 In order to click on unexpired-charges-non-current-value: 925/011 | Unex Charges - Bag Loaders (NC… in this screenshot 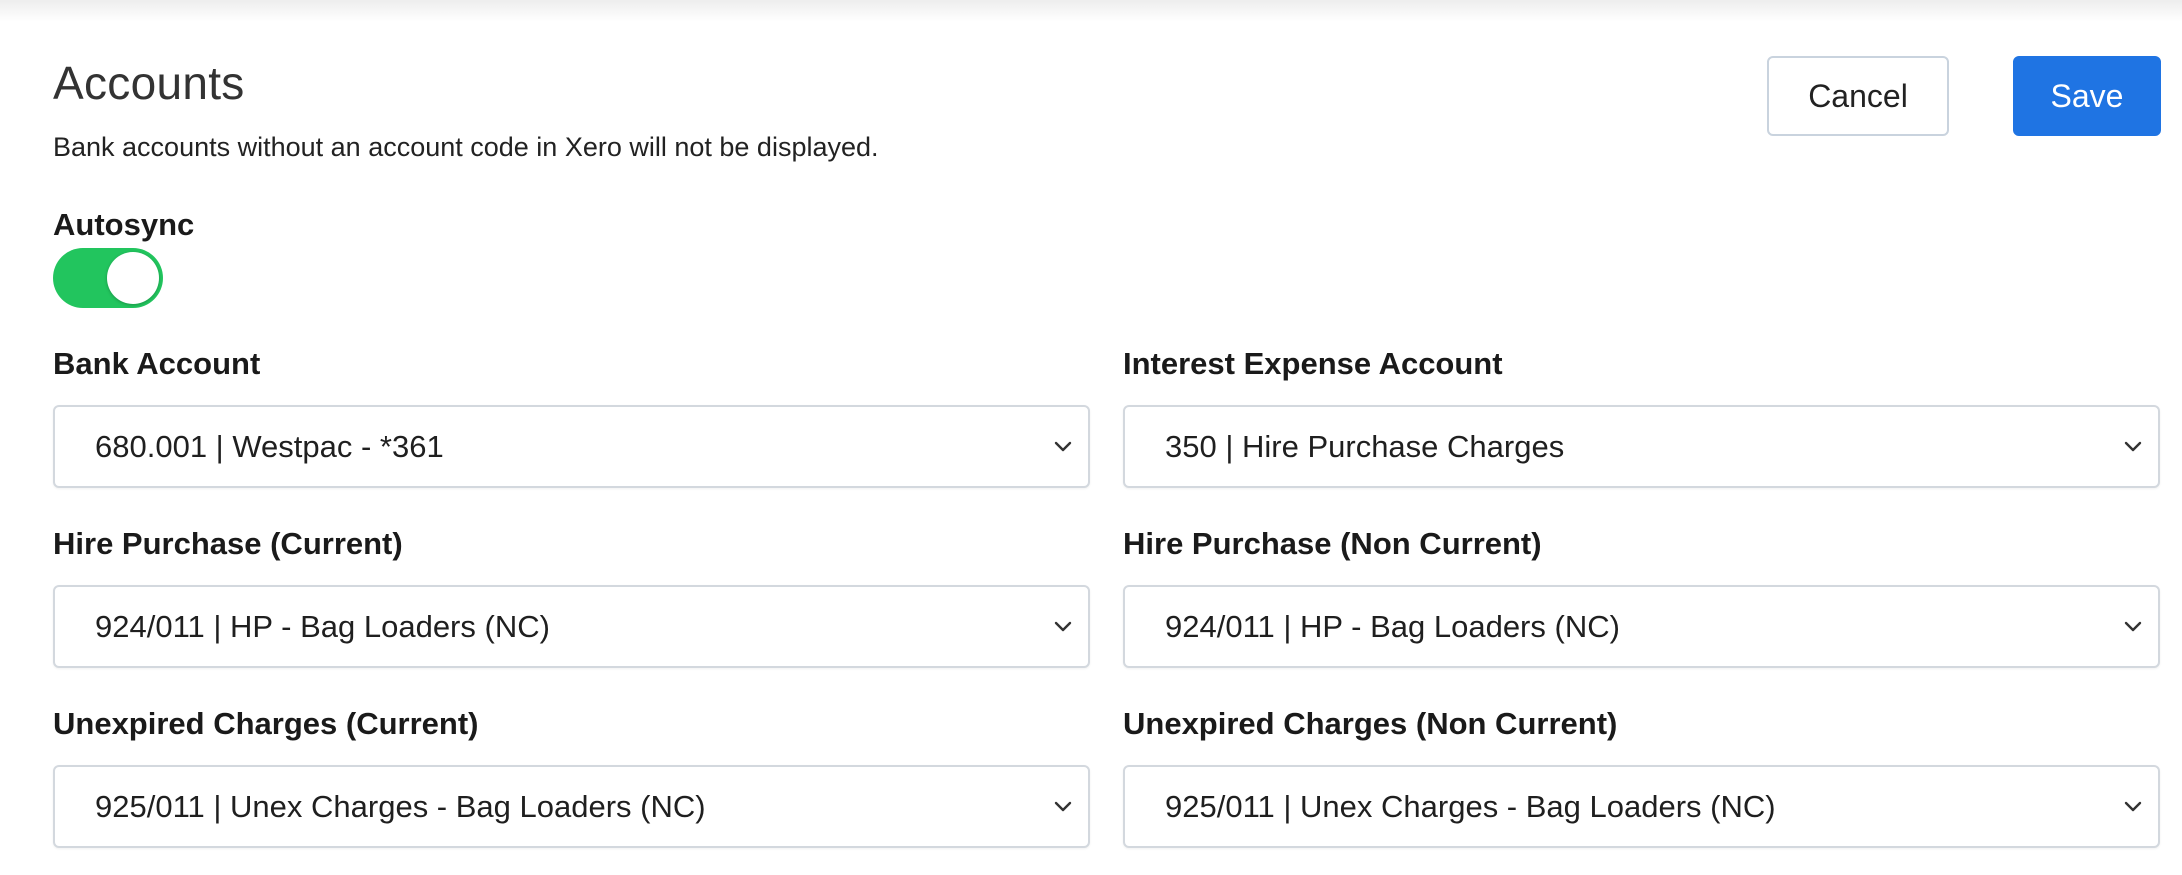, I will do `click(1470, 806)`.